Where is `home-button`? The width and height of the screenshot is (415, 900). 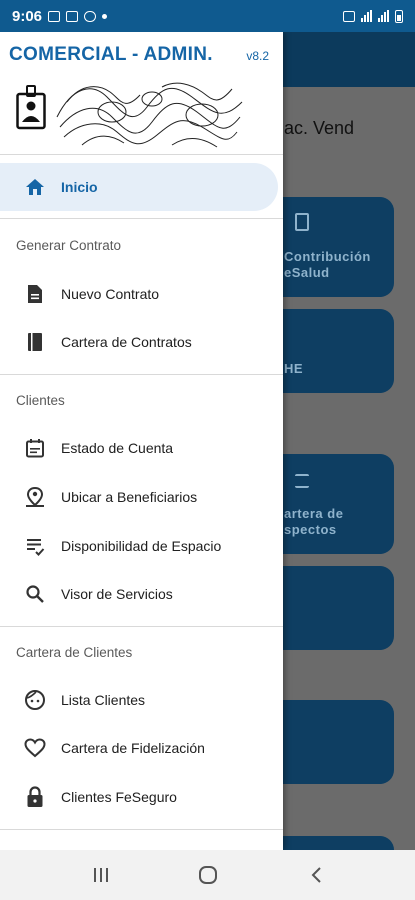
home-button is located at coordinates (208, 875).